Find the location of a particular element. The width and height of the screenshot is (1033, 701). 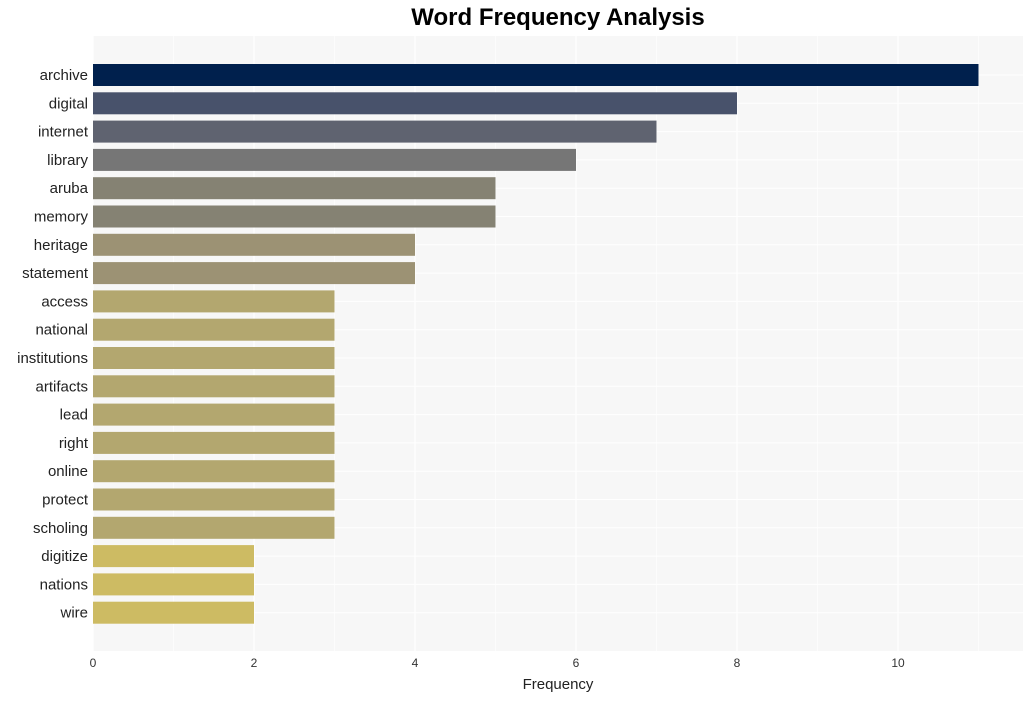

bar-statement is located at coordinates (254, 273).